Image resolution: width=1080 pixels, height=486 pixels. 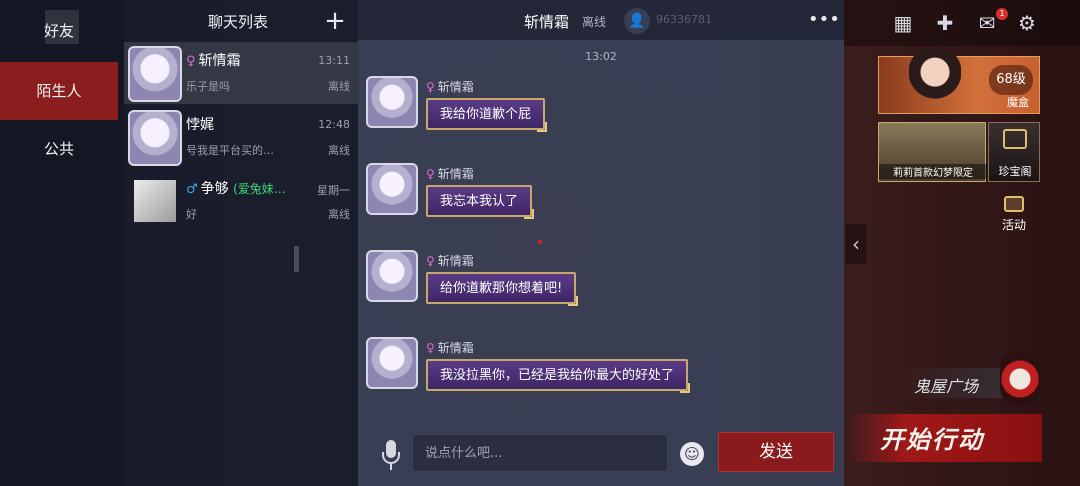 I want to click on message: ♀ 斩情霜 我没拉黑你，已经是我给你最大的好处了, so click(x=601, y=377).